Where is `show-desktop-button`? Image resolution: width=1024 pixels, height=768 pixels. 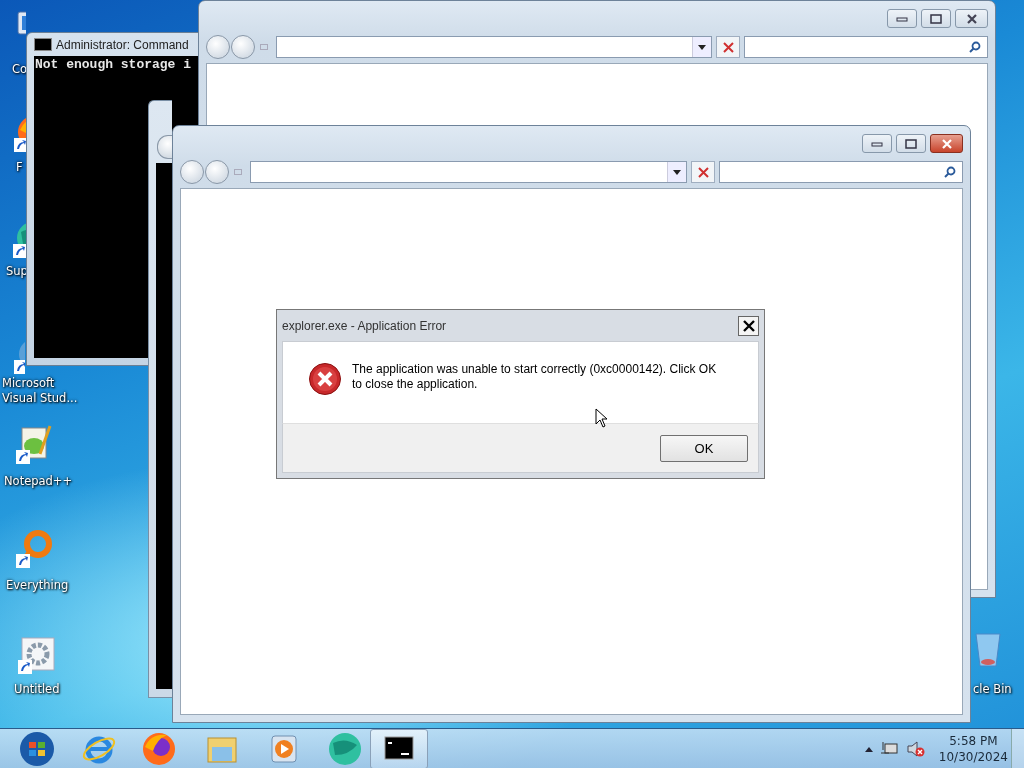 show-desktop-button is located at coordinates (1017, 748).